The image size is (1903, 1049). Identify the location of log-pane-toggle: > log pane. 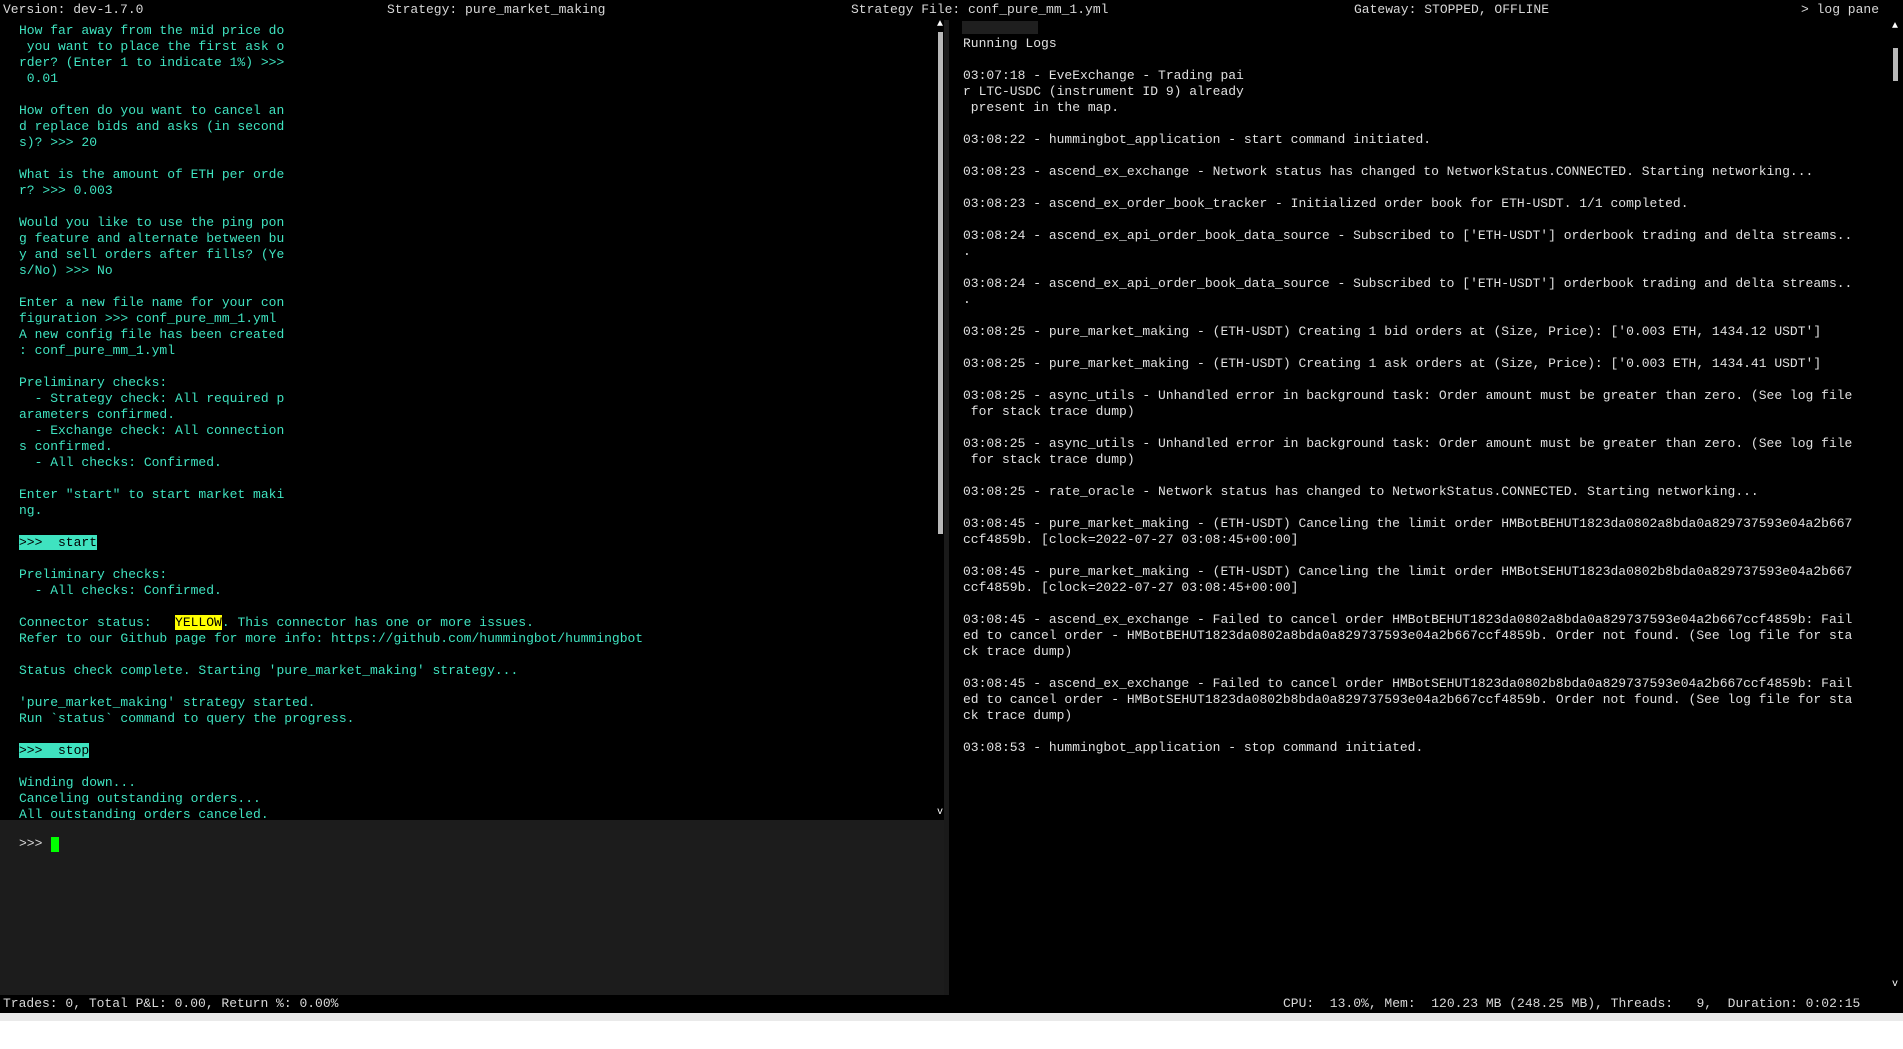
(1840, 10).